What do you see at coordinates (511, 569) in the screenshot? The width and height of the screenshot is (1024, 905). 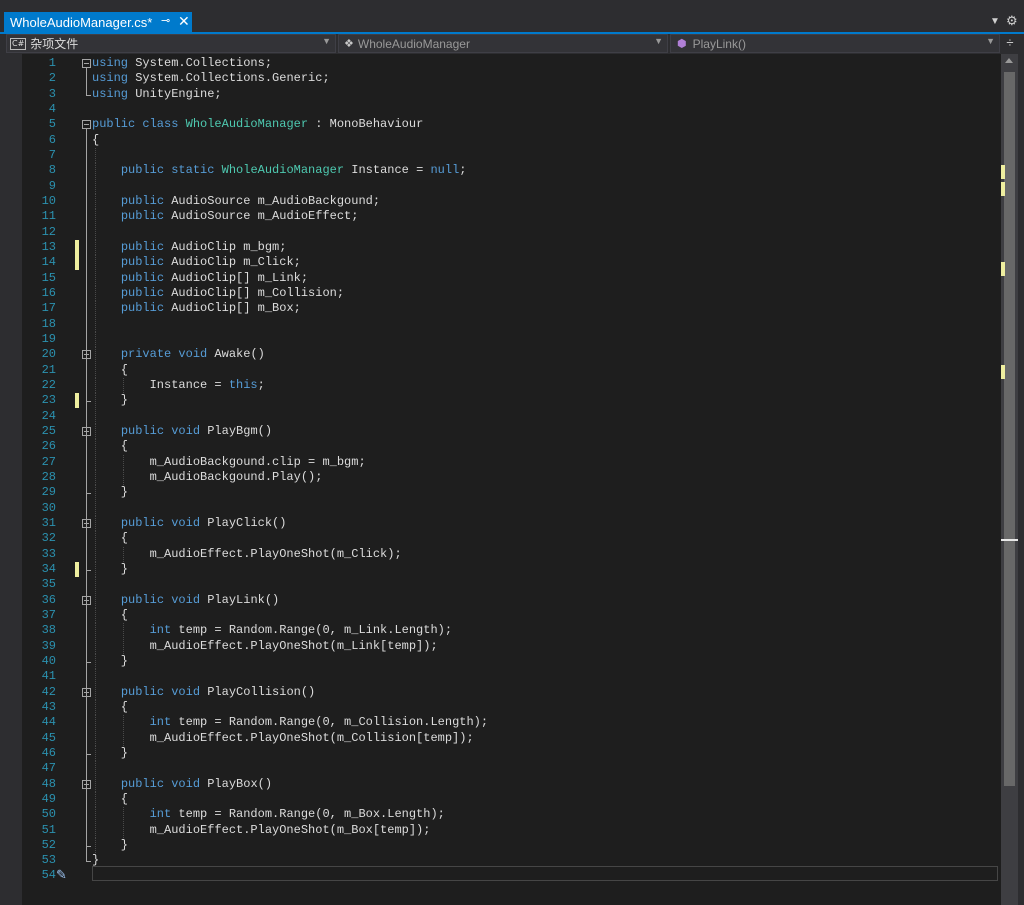 I see `code-line: 34 }` at bounding box center [511, 569].